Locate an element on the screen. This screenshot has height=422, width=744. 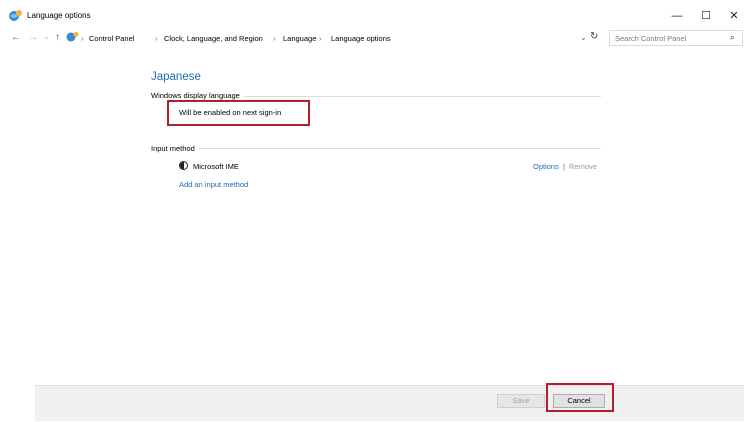
window-title: Language options is located at coordinates (59, 15).